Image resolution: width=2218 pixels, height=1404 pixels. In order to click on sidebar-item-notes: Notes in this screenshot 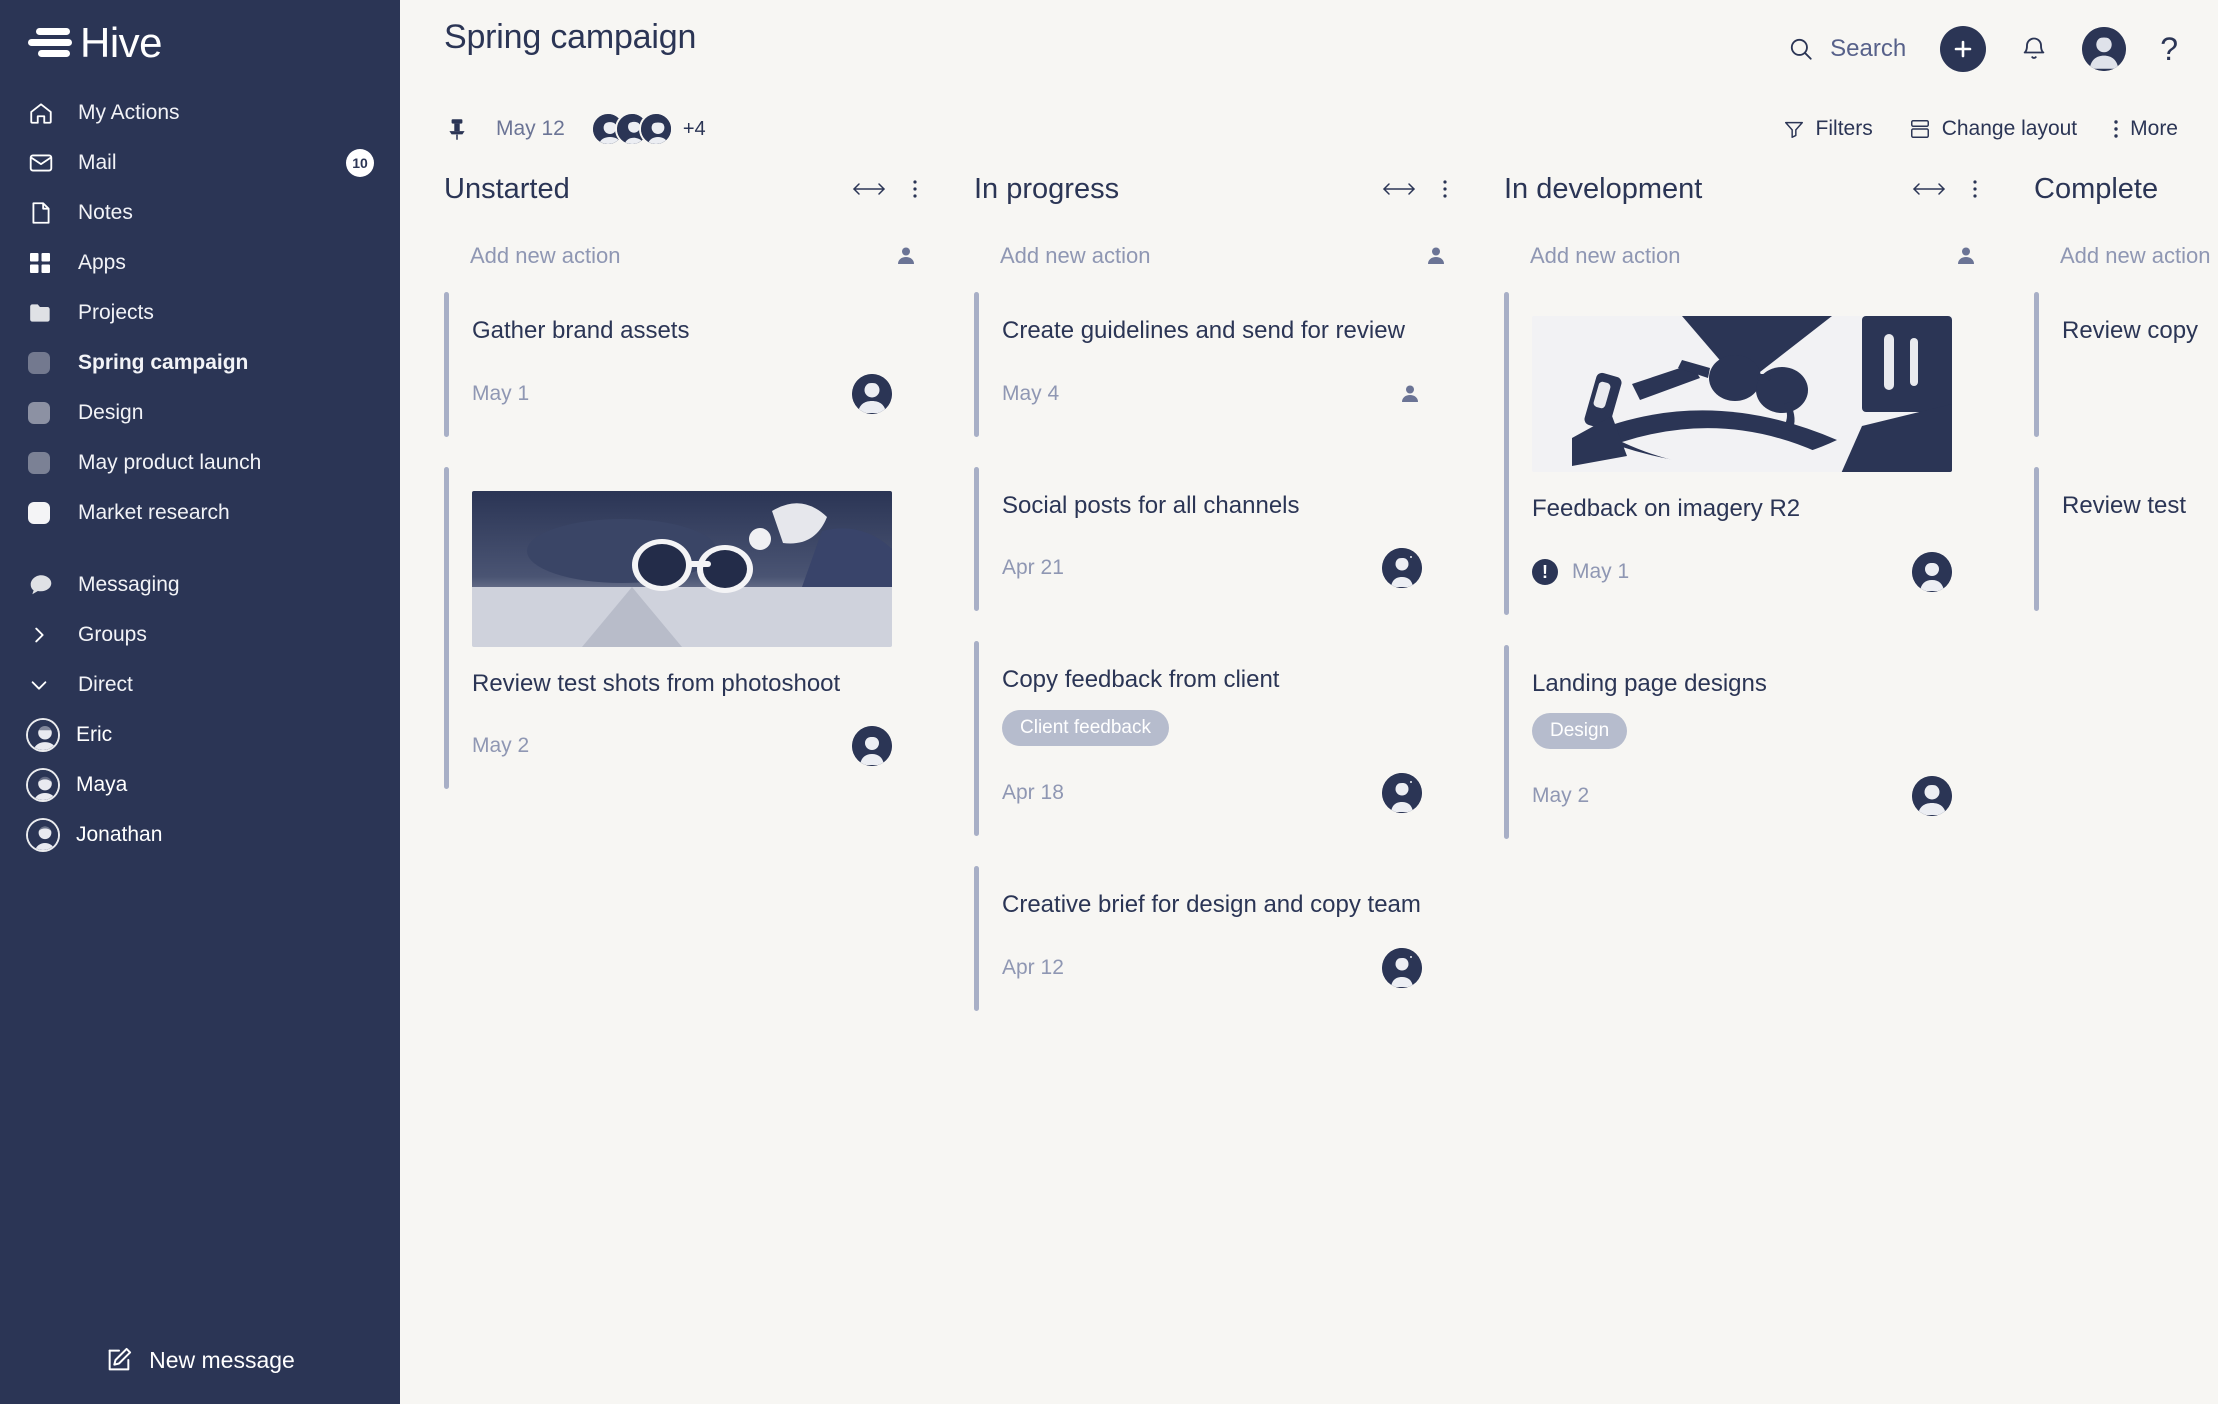, I will do `click(200, 213)`.